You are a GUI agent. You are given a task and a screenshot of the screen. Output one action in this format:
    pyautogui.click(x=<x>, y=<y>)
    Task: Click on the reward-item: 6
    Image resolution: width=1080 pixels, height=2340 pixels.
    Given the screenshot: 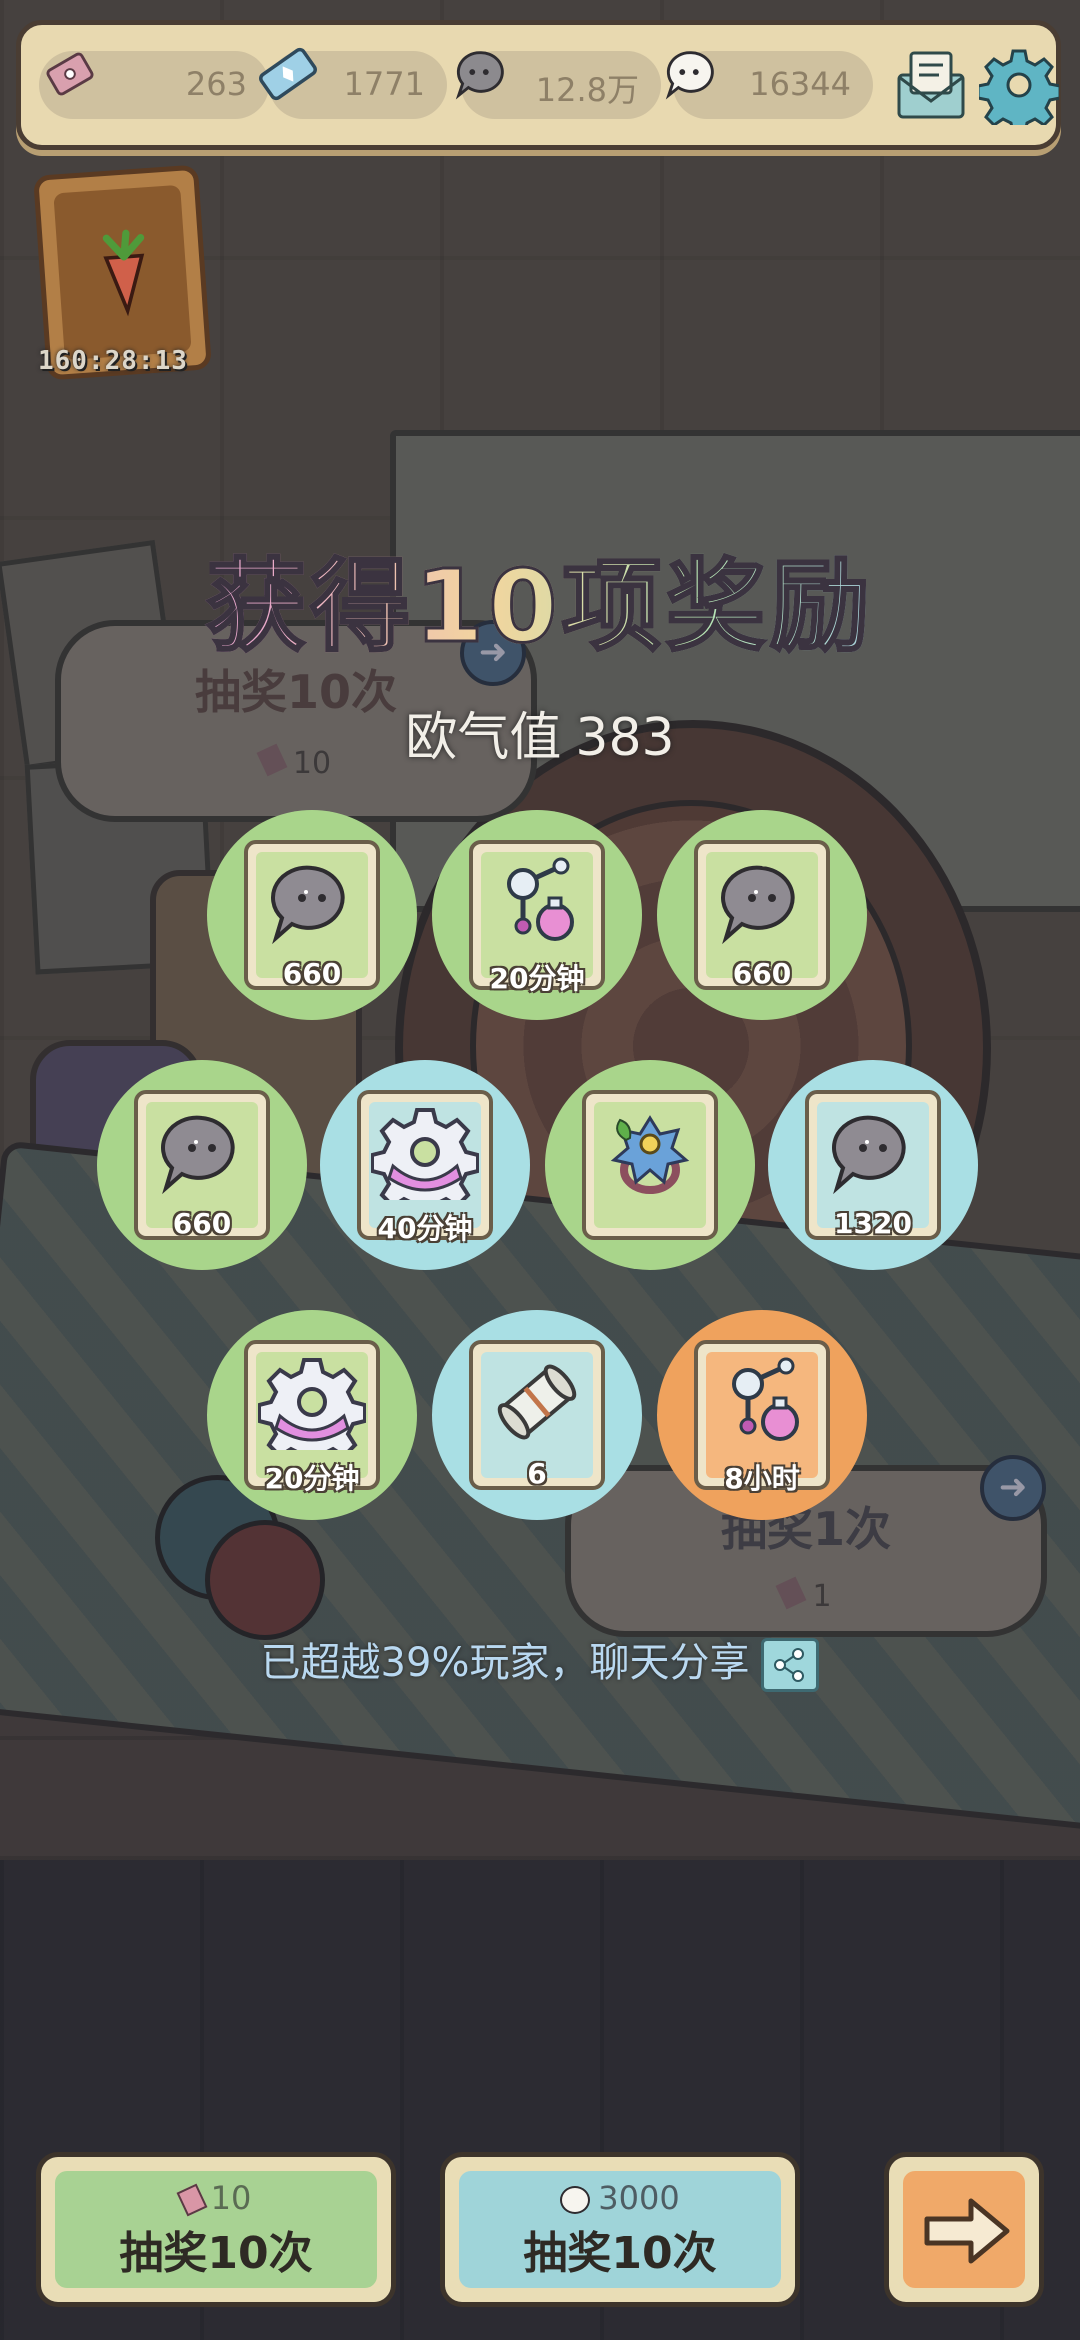 What is the action you would take?
    pyautogui.click(x=537, y=1415)
    